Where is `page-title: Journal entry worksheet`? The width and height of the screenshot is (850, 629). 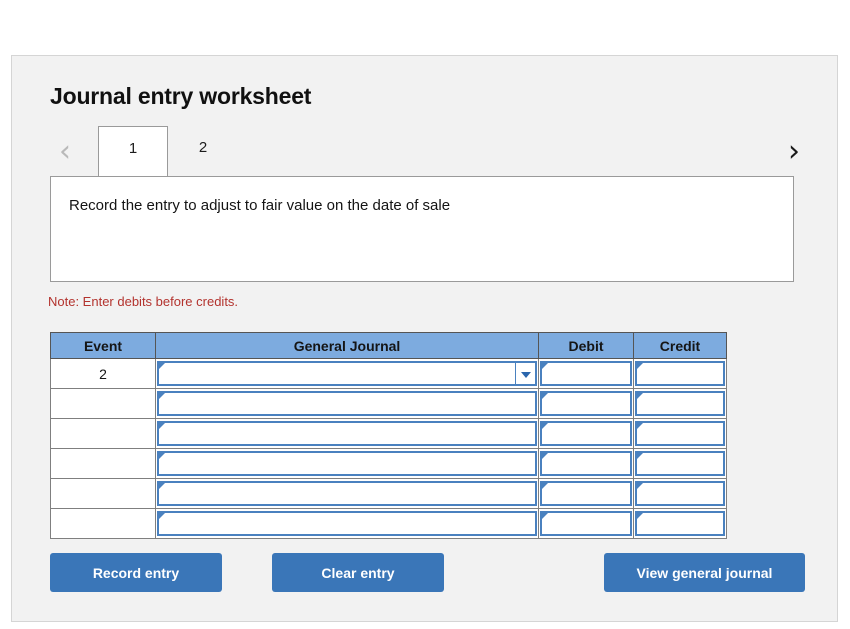
page-title: Journal entry worksheet is located at coordinates (181, 96).